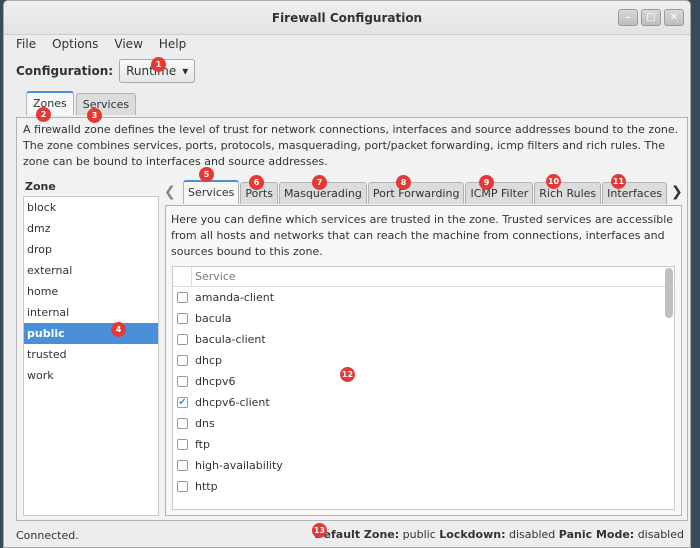  I want to click on zone-item-public: public, so click(91, 333).